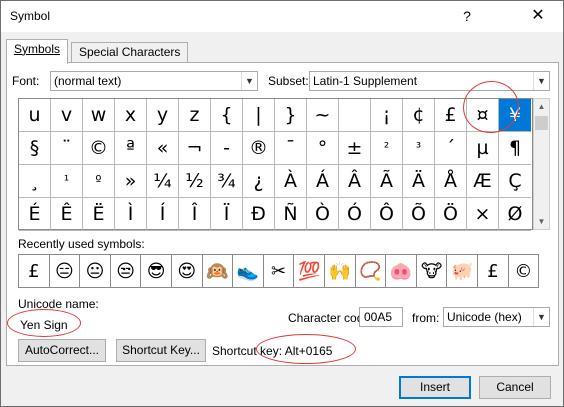 This screenshot has width=564, height=407. I want to click on symbol-cell: |, so click(259, 115).